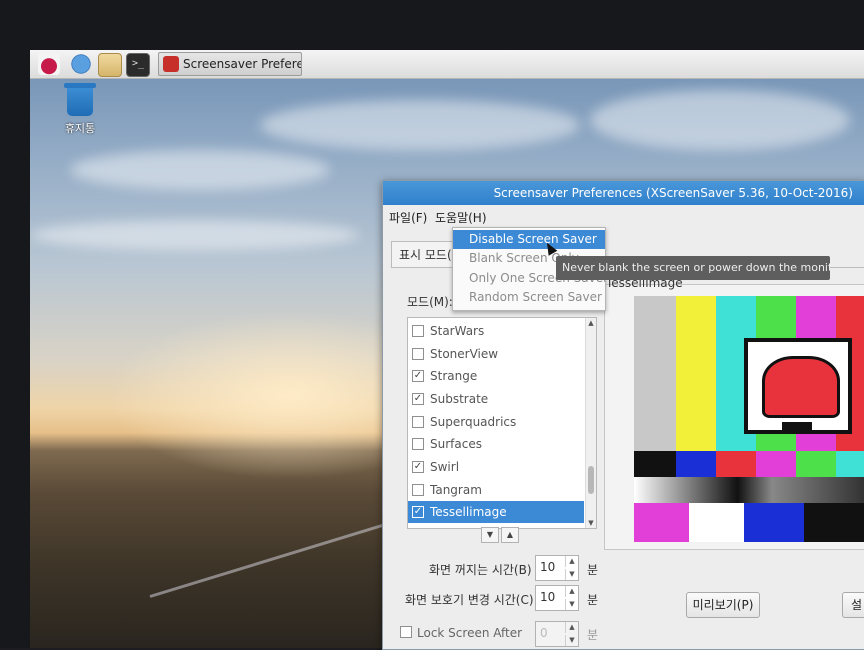 The image size is (864, 650). What do you see at coordinates (408, 217) in the screenshot?
I see `menu-file: 파일(F)` at bounding box center [408, 217].